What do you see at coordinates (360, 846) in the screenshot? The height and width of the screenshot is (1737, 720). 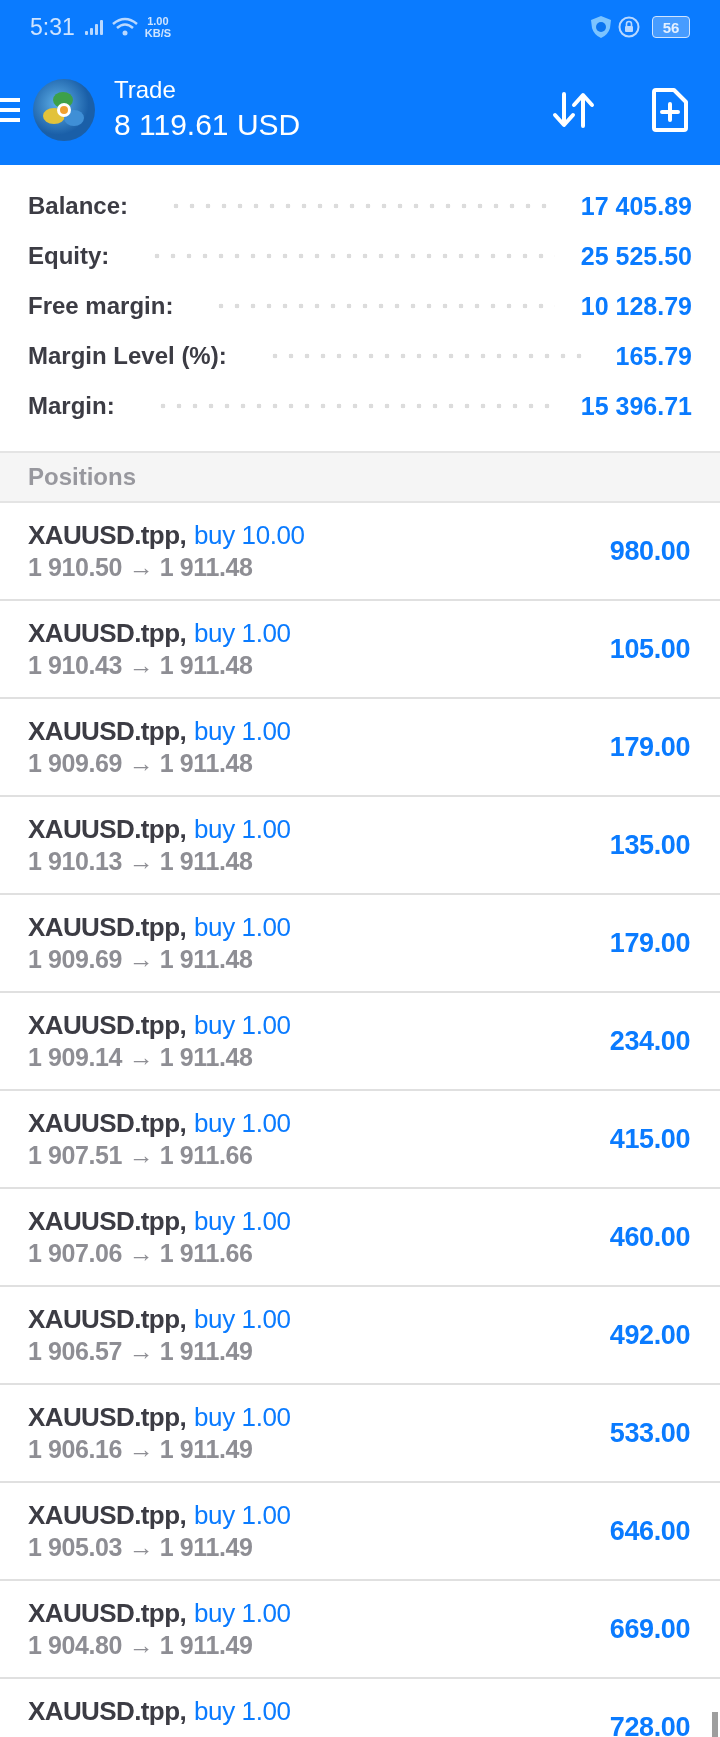 I see `position-row: XAUUSD.tpp, buy 1.00 1 910.13 → 1 911.48 135.00` at bounding box center [360, 846].